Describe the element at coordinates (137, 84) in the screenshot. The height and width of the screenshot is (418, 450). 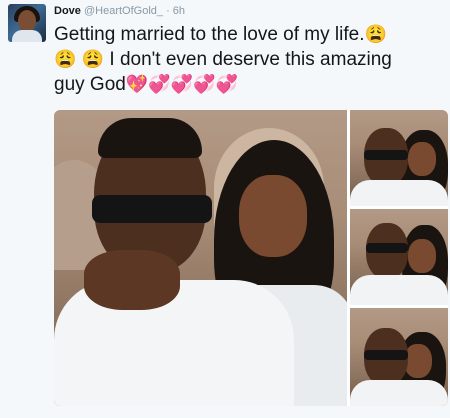
I see `sparkling-heart-icon: 💖` at that location.